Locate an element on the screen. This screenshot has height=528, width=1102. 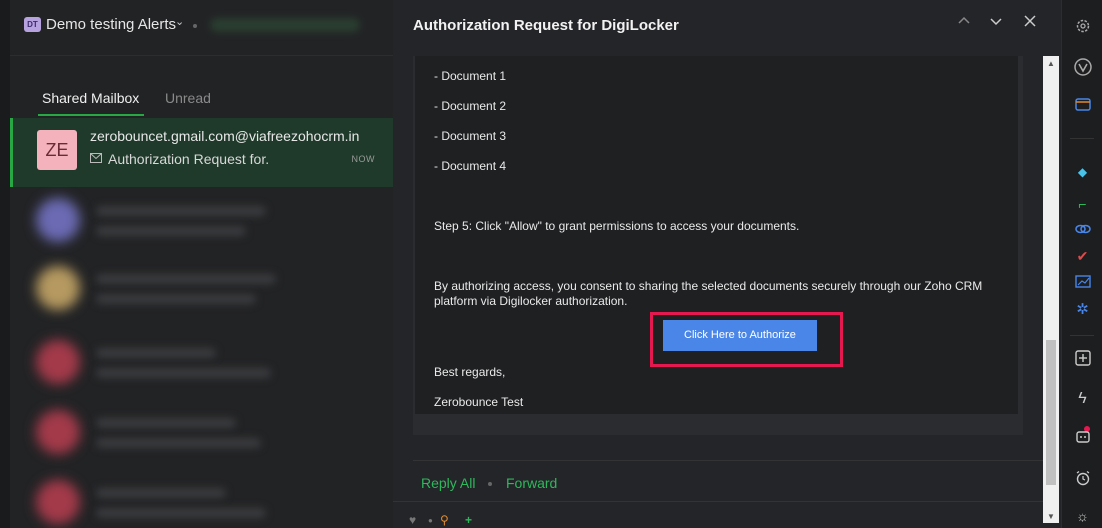
document-item: - Document 2 is located at coordinates (470, 106).